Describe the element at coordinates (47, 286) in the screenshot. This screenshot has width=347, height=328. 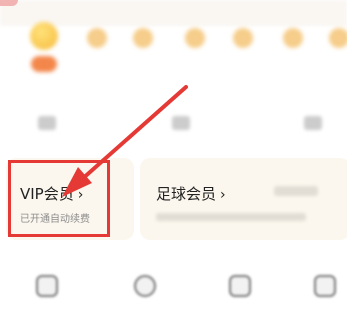
I see `wallet-icon` at that location.